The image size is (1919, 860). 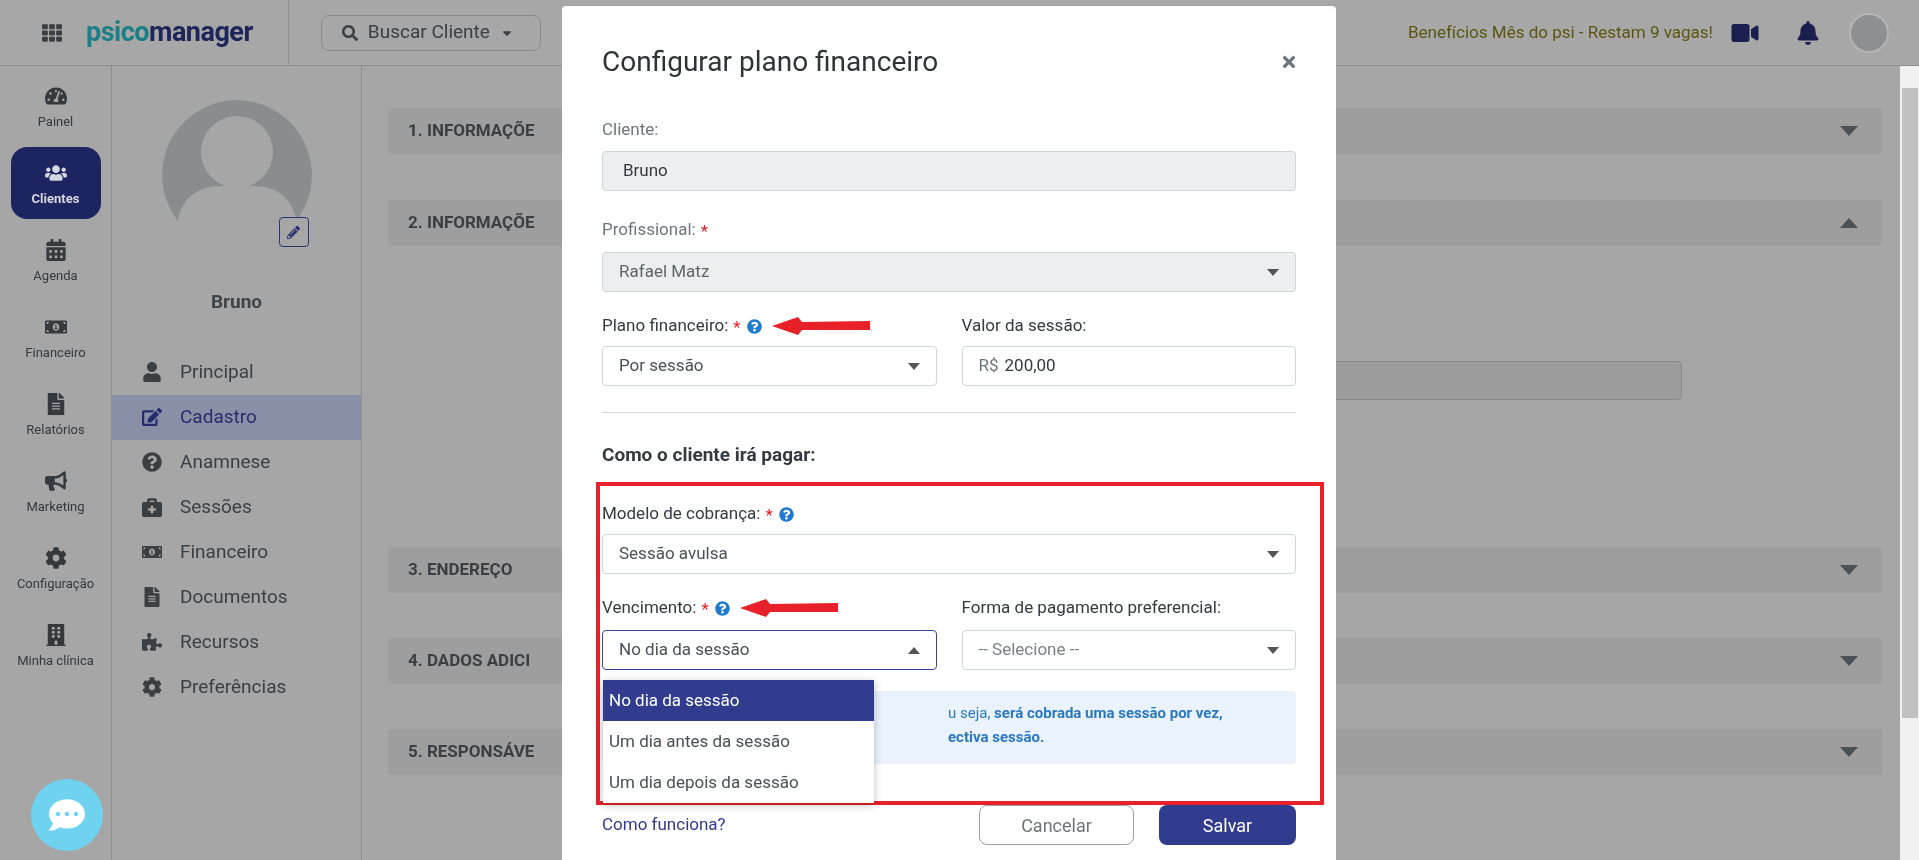 I want to click on info-text: ectiva sessão., so click(x=997, y=737).